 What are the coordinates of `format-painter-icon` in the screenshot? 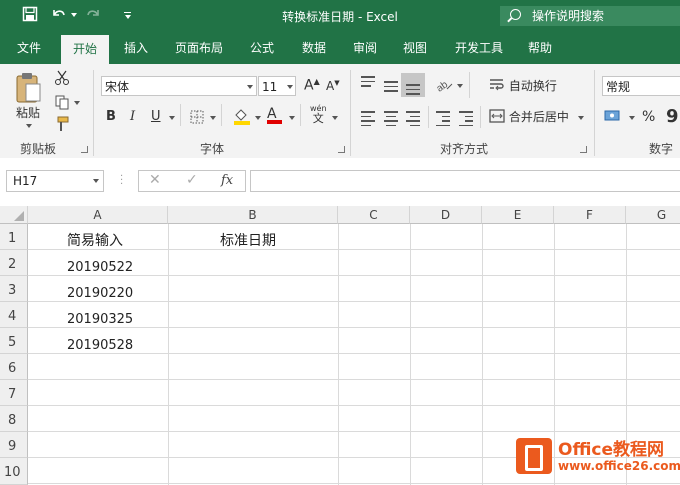 It's located at (62, 125).